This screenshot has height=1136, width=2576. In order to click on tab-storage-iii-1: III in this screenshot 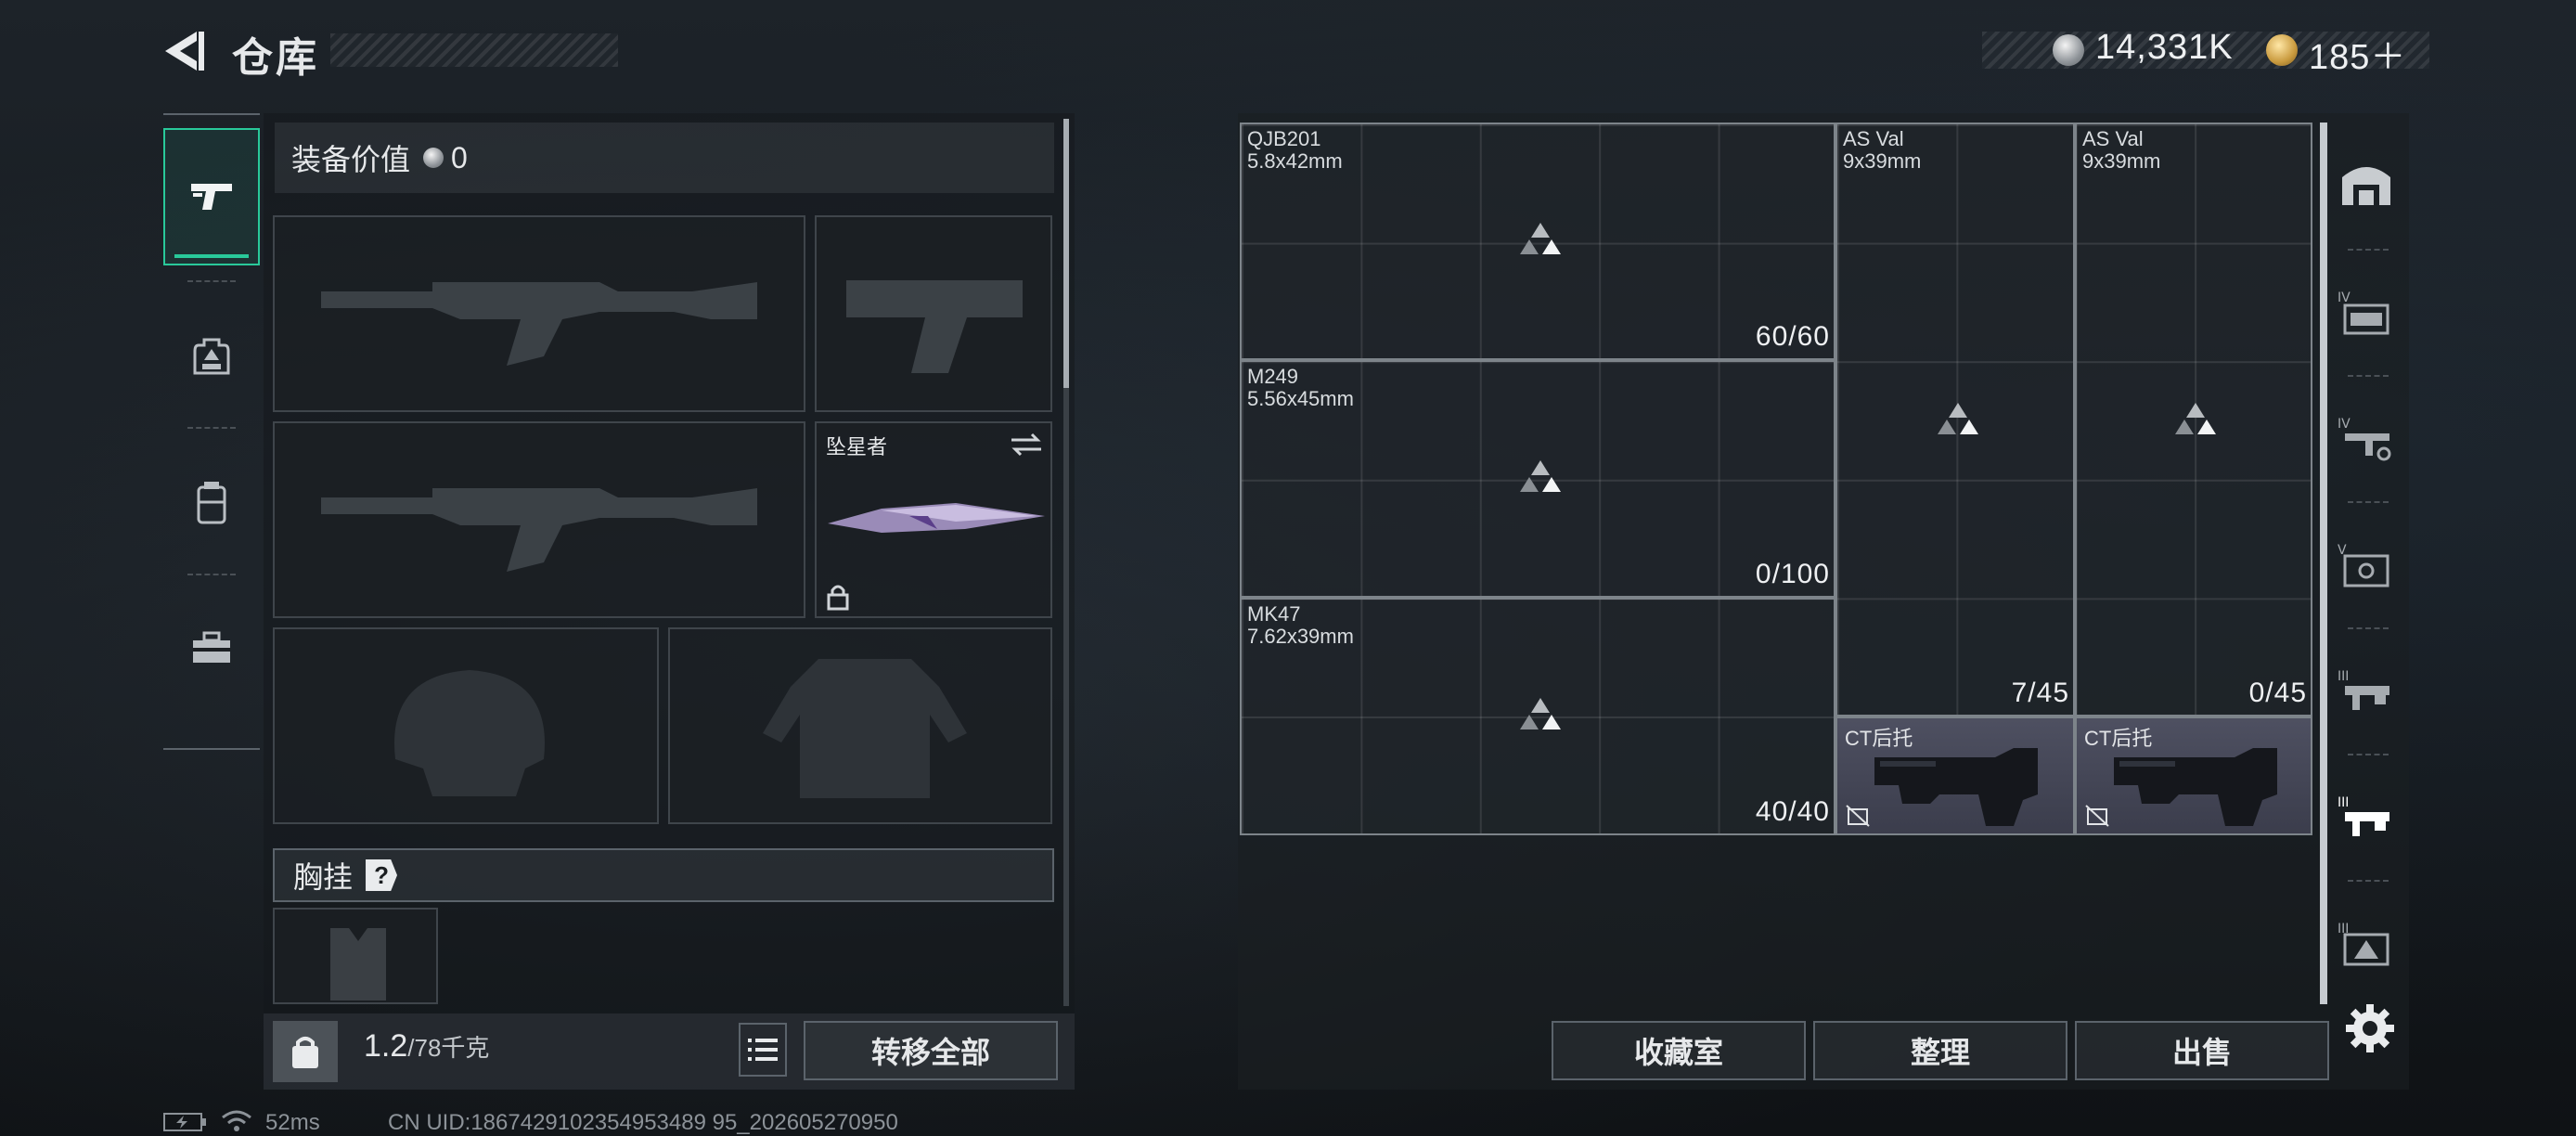, I will do `click(2366, 690)`.